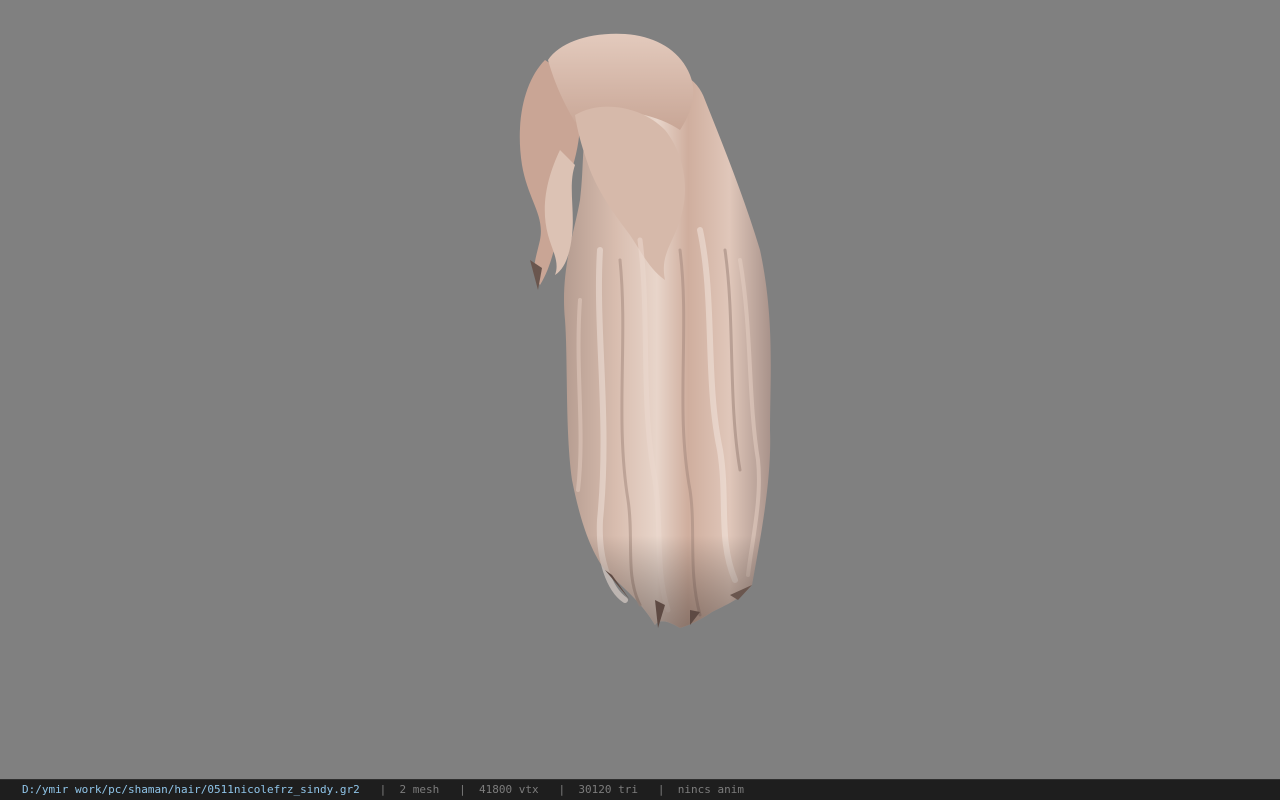 The width and height of the screenshot is (1280, 800). Describe the element at coordinates (608, 789) in the screenshot. I see `triangle-count: 30120 tri` at that location.